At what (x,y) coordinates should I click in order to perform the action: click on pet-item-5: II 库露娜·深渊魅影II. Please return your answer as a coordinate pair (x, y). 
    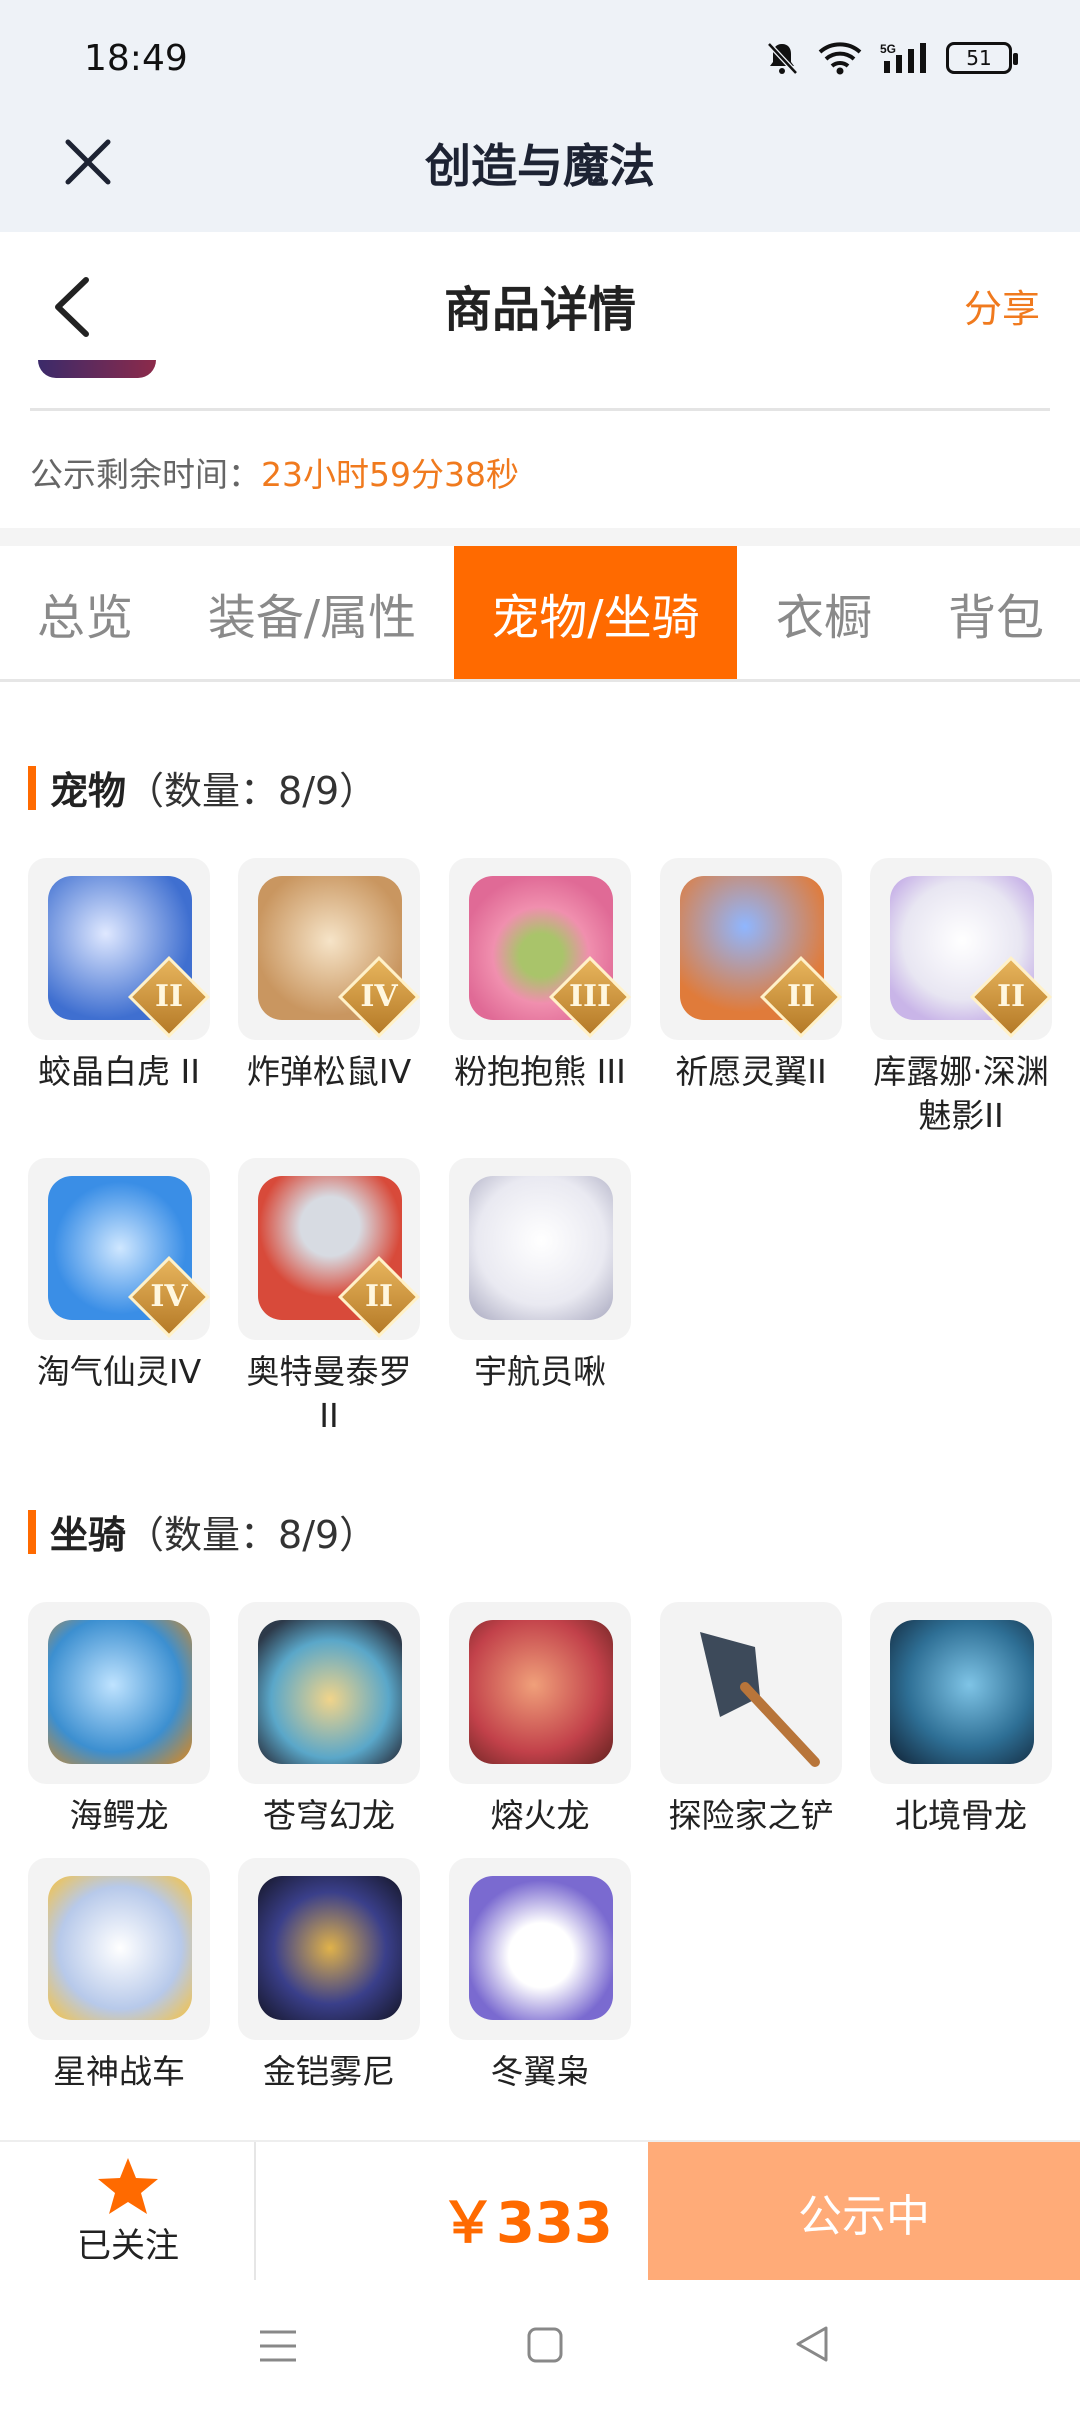
    Looking at the image, I should click on (961, 998).